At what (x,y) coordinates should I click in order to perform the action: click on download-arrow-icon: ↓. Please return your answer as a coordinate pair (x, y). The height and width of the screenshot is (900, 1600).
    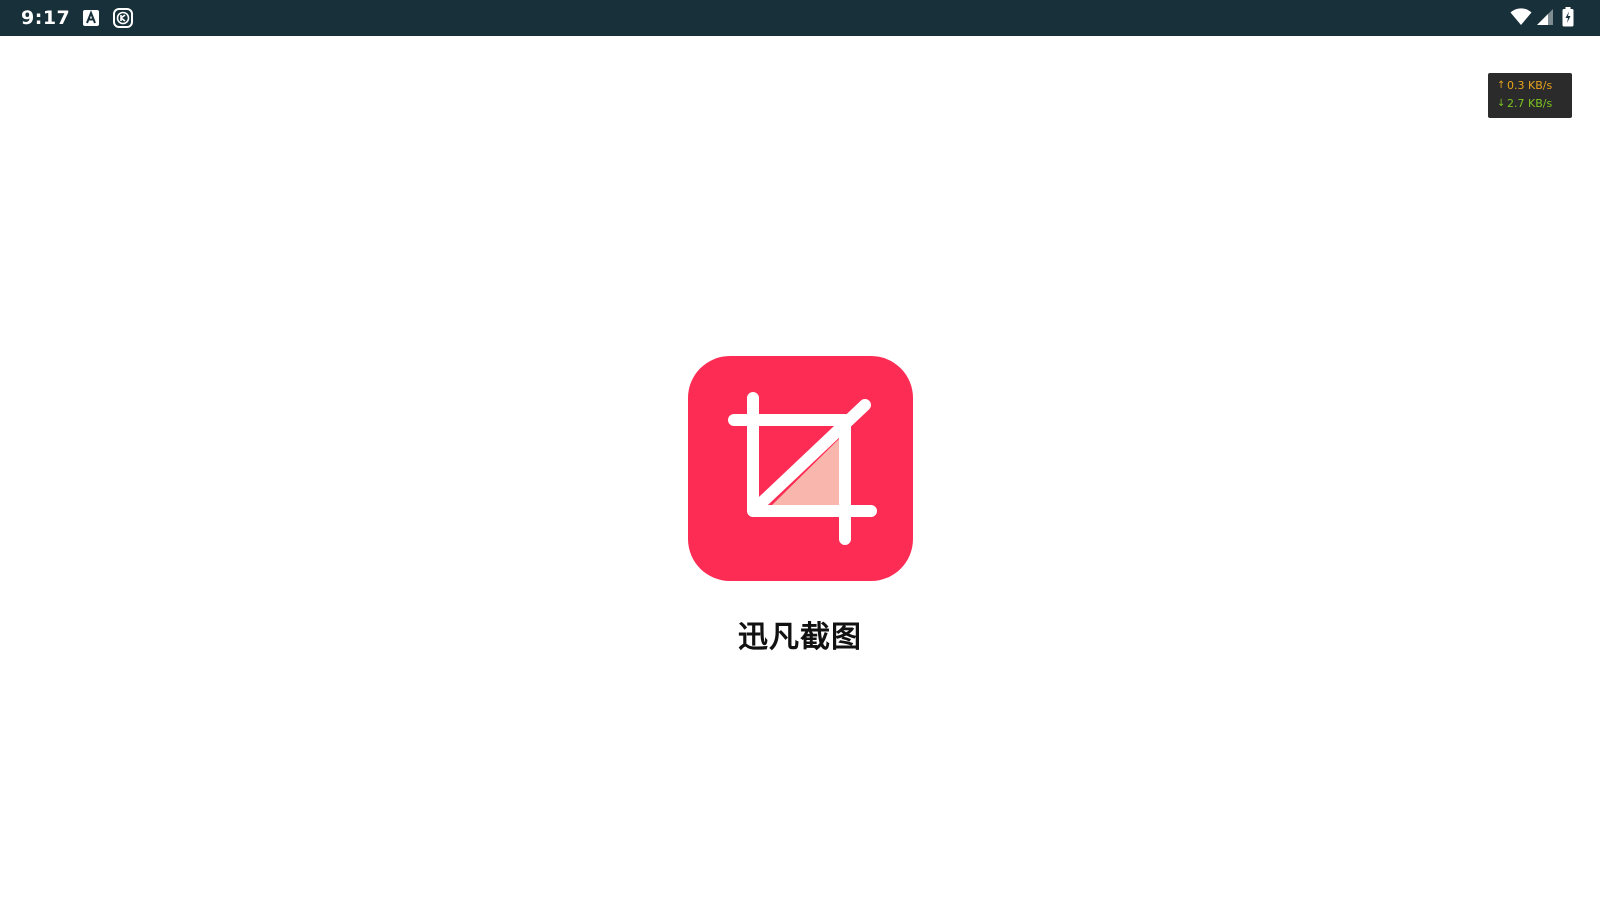
    Looking at the image, I should click on (1501, 103).